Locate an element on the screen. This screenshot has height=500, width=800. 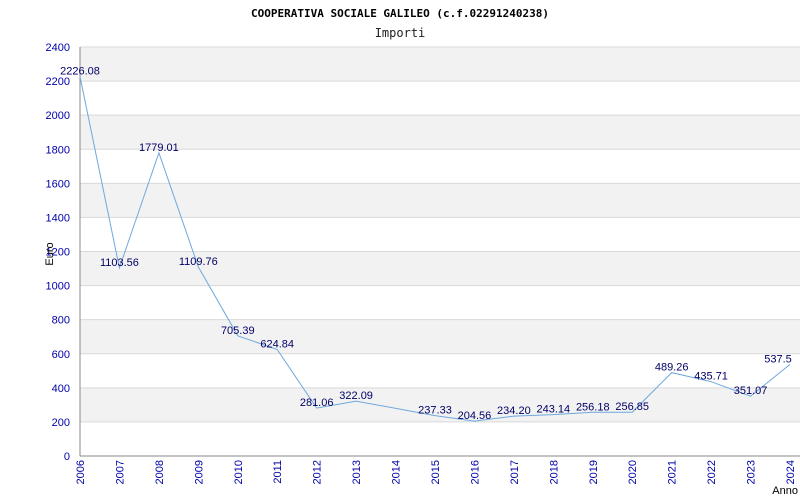
data-label: 237.33 is located at coordinates (435, 411).